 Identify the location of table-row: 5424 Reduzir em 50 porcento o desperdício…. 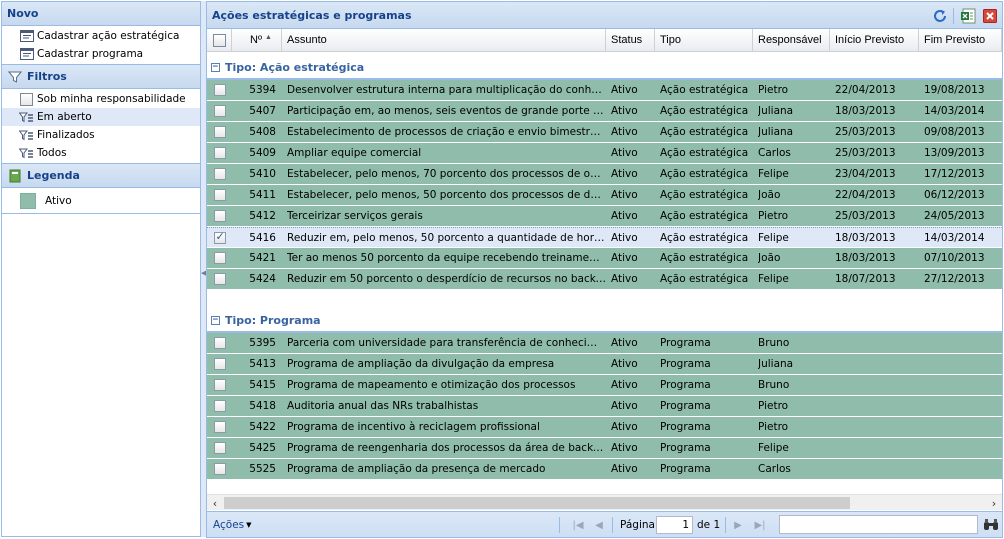
(604, 279).